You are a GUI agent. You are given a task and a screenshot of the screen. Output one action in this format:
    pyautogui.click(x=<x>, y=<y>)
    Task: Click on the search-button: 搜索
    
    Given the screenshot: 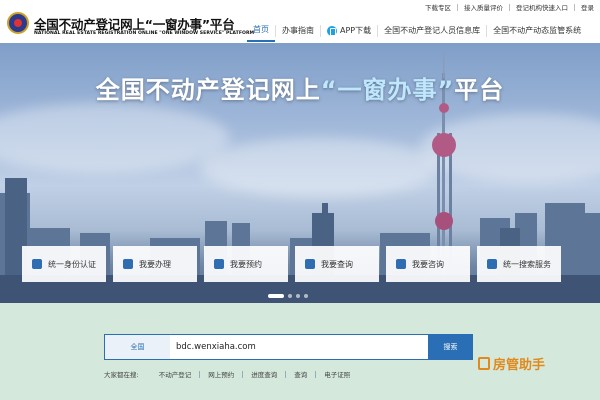 What is the action you would take?
    pyautogui.click(x=450, y=347)
    